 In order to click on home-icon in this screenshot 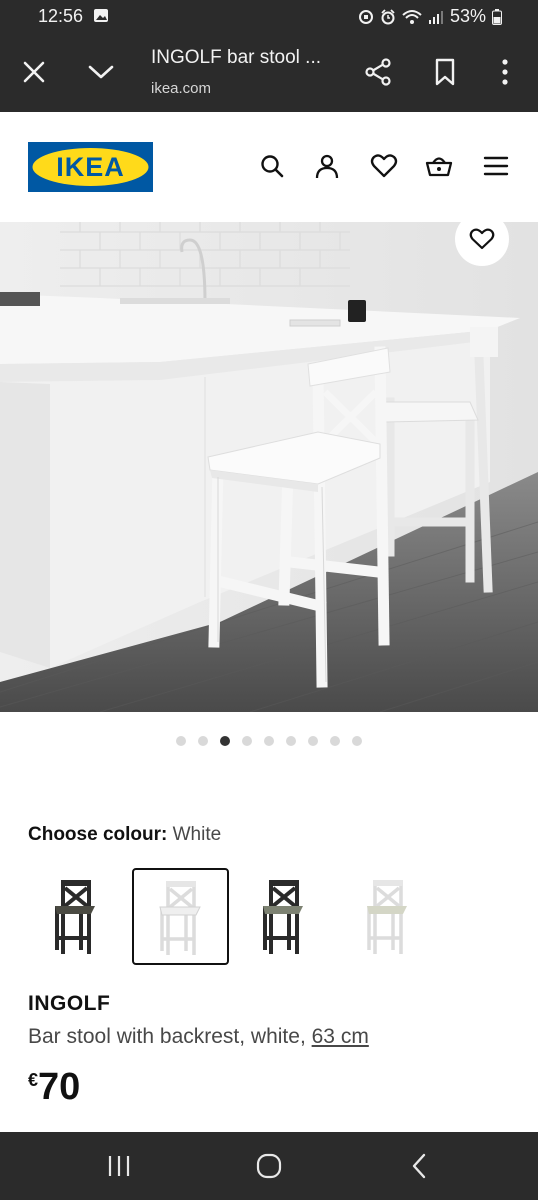, I will do `click(269, 1166)`.